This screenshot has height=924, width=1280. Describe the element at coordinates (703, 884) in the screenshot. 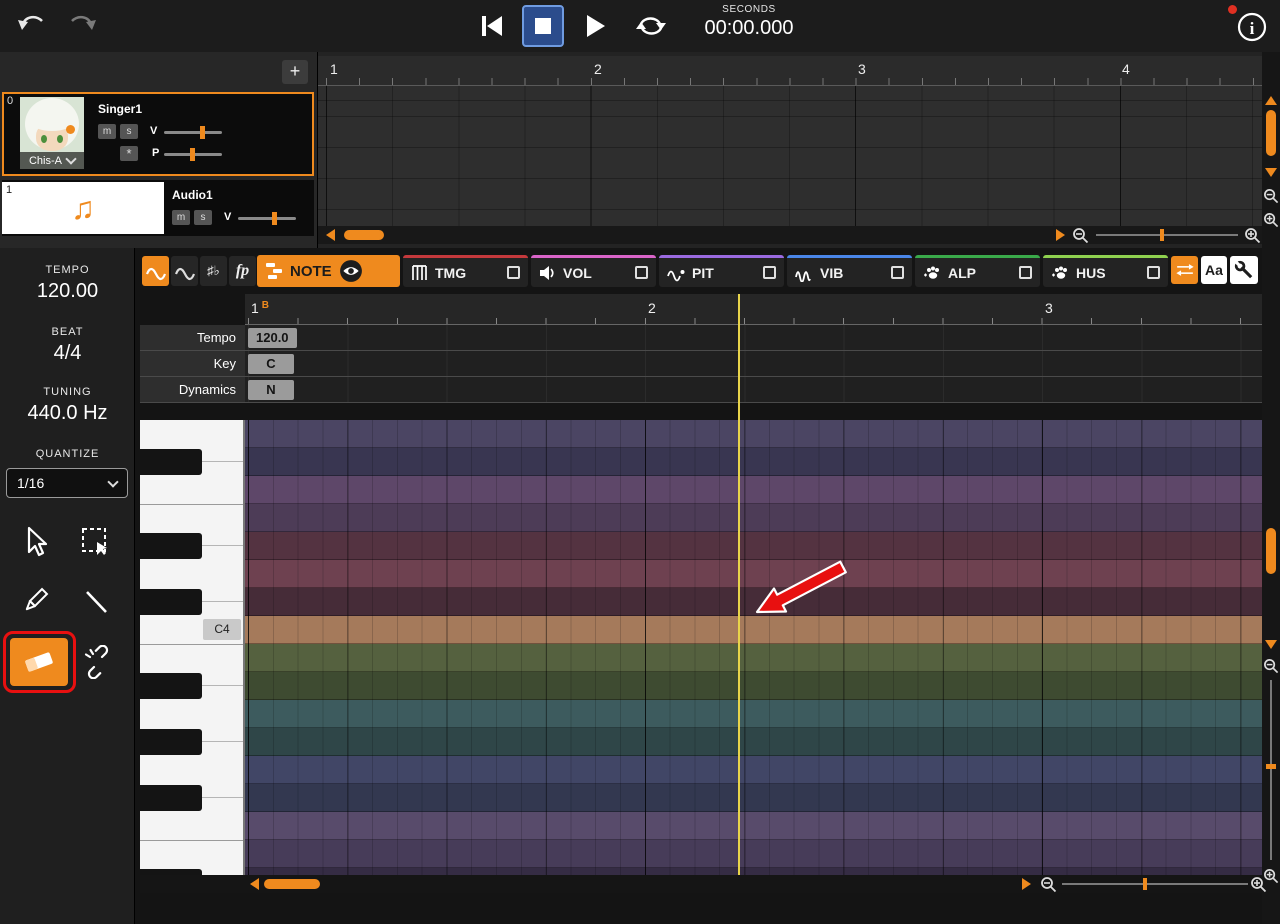

I see `editor-hscrollbar` at that location.